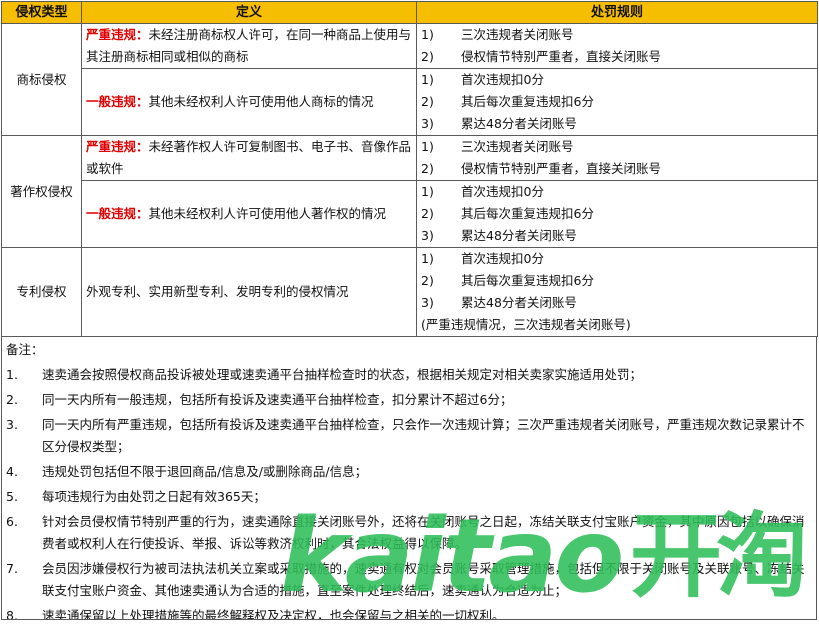  I want to click on note-number: 3., so click(12, 424).